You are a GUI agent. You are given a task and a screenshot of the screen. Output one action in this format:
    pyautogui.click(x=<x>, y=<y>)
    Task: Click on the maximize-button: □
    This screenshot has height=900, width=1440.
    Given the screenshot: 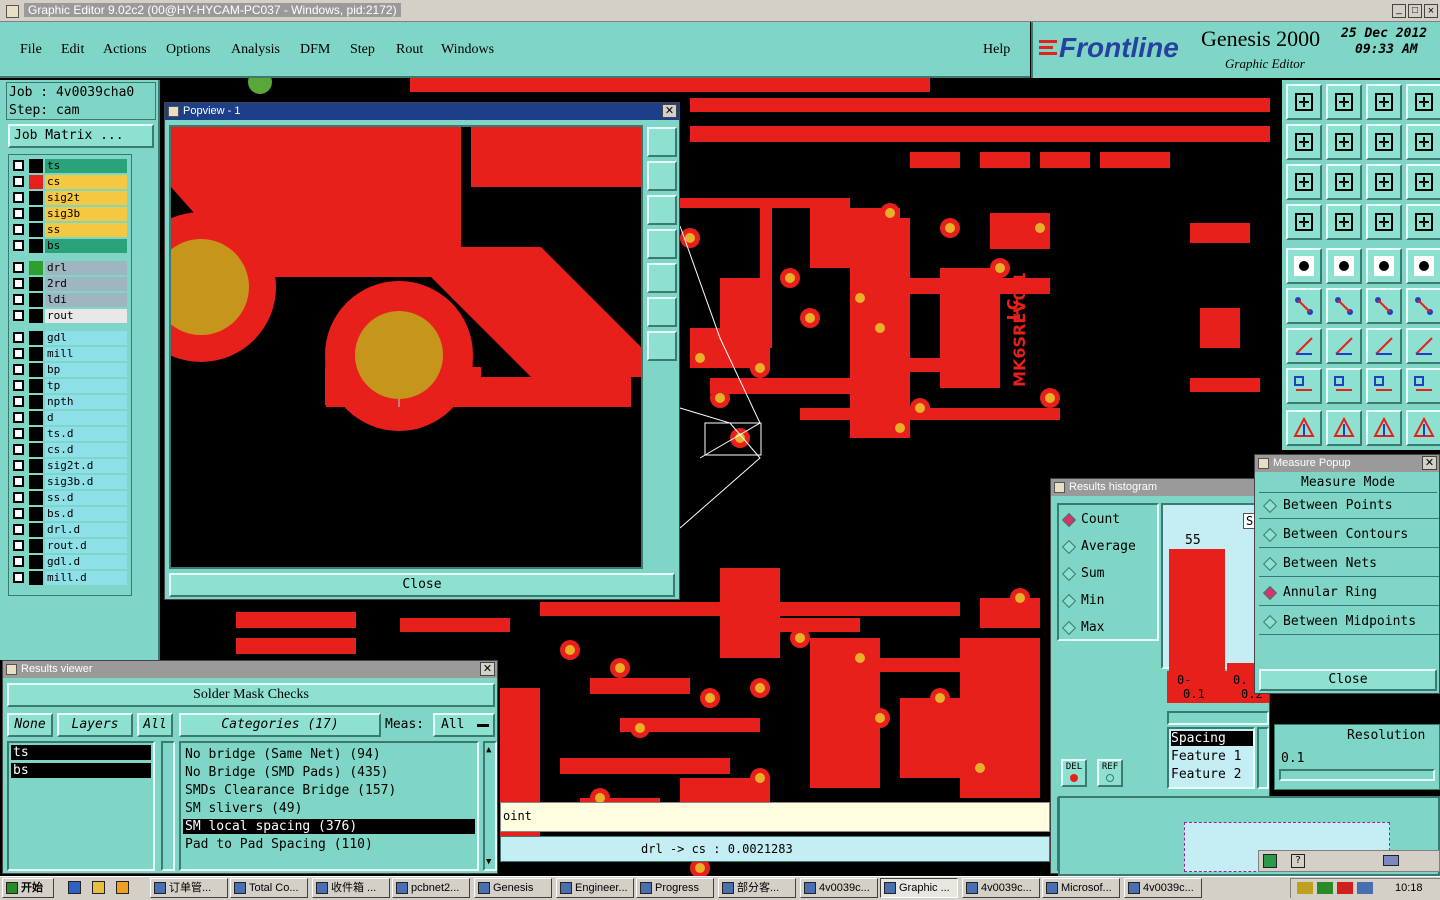 What is the action you would take?
    pyautogui.click(x=1415, y=11)
    